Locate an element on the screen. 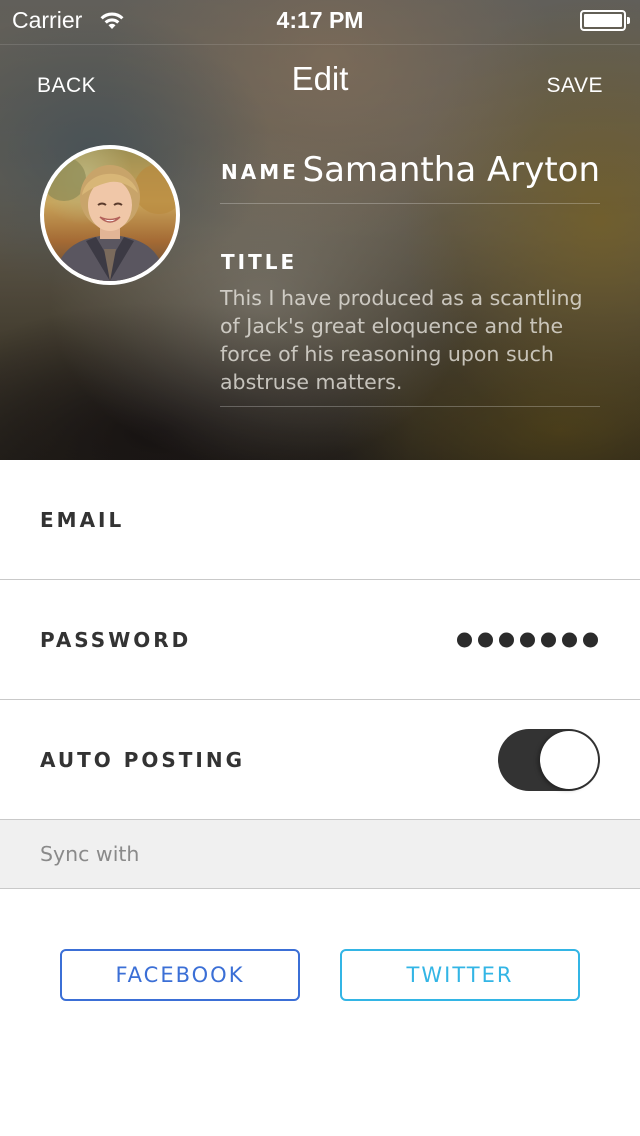 This screenshot has width=640, height=1136. avatar is located at coordinates (110, 215).